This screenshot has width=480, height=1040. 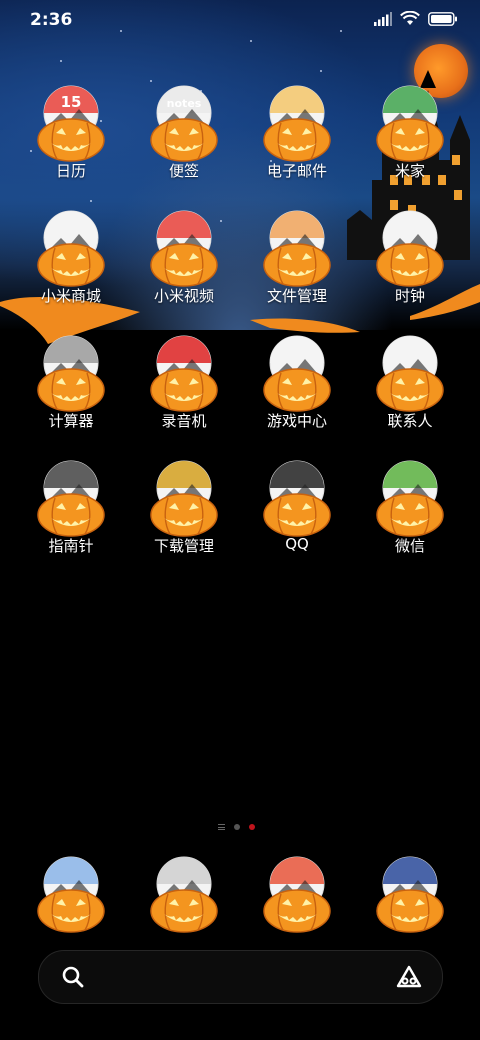 What do you see at coordinates (70, 296) in the screenshot?
I see `app-label: 小米商城` at bounding box center [70, 296].